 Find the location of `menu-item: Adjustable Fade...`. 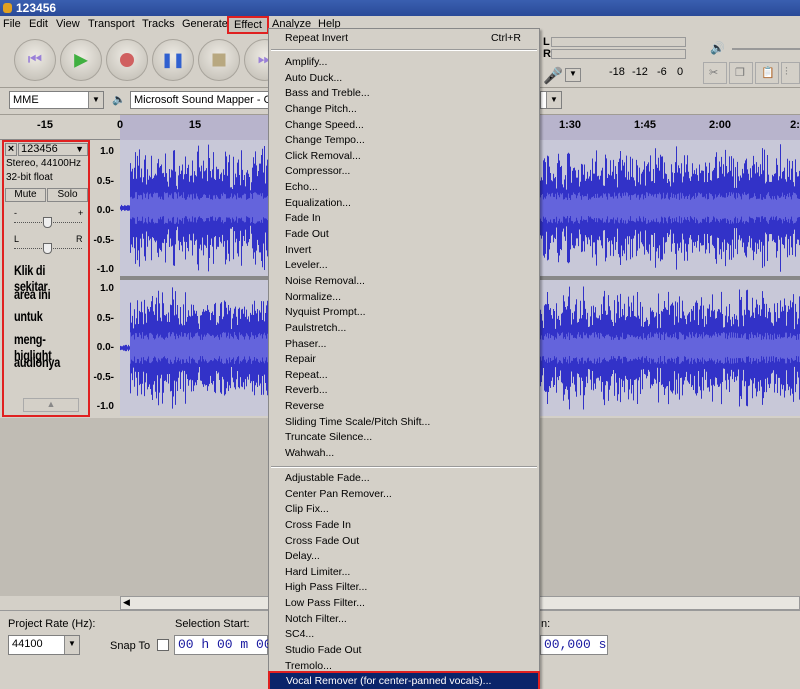

menu-item: Adjustable Fade... is located at coordinates (404, 478).